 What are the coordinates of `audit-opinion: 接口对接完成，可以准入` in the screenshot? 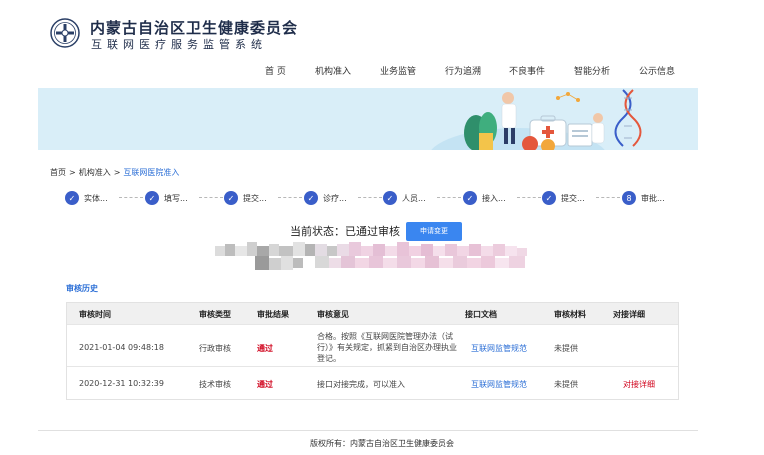 It's located at (361, 384).